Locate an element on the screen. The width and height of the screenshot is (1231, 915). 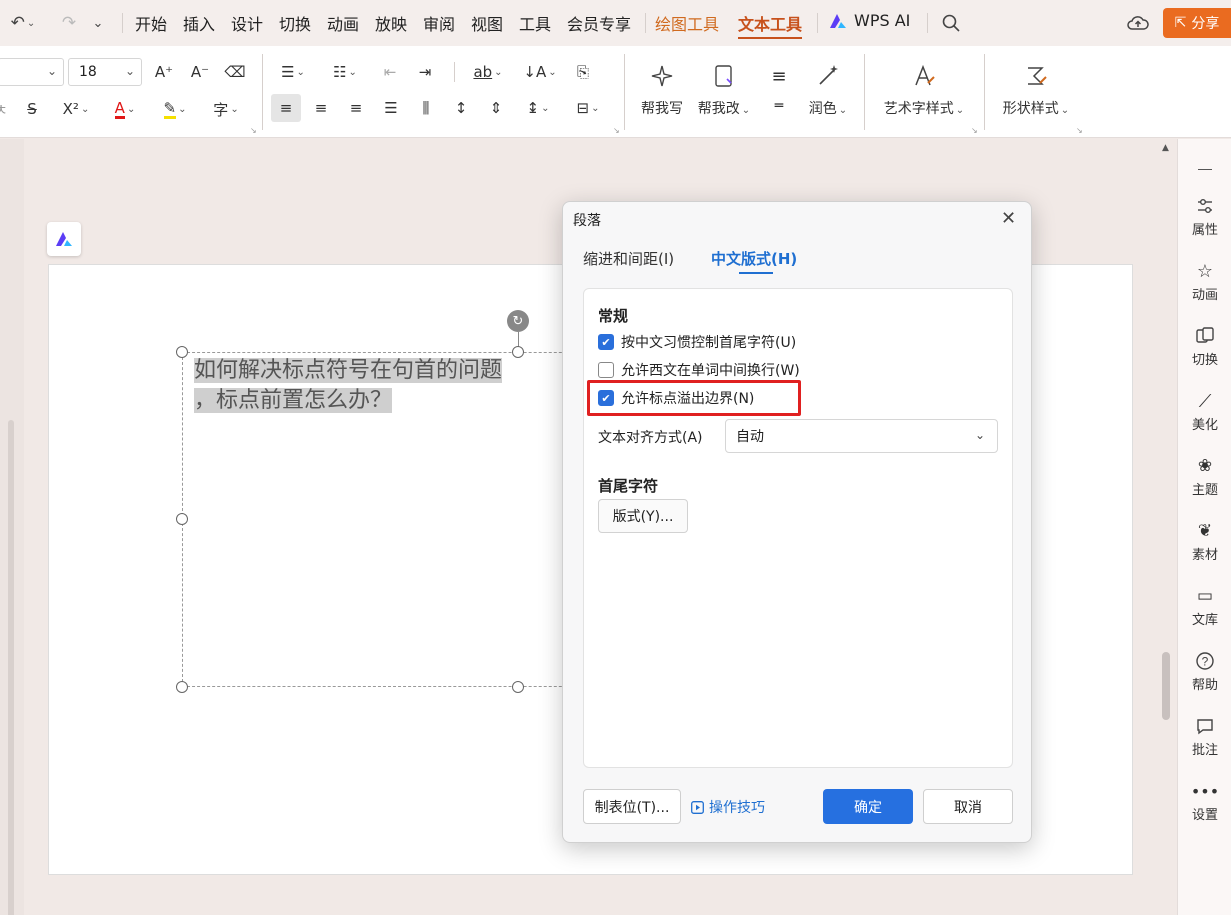
align-left-button: ≡ is located at coordinates (286, 108).